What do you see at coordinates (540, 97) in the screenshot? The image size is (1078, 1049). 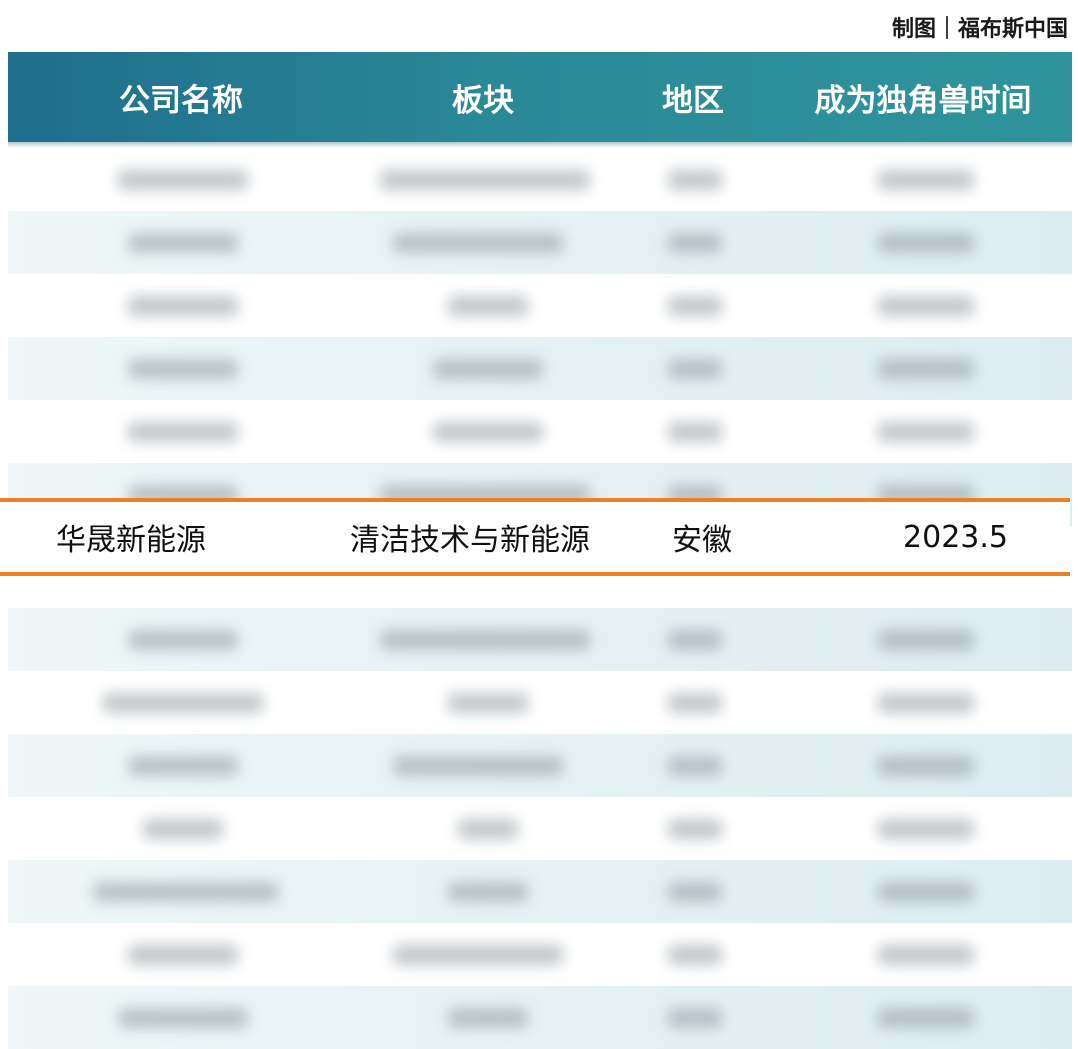 I see `table-header: 公司名称 板块 地区 成为独角兽时间` at bounding box center [540, 97].